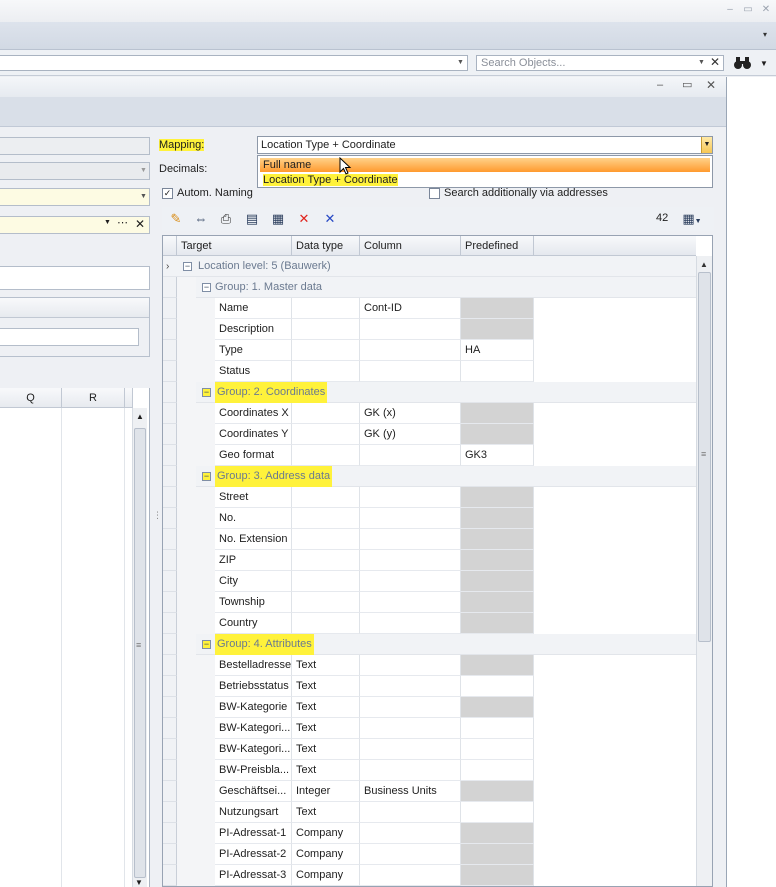 The width and height of the screenshot is (776, 887). What do you see at coordinates (410, 246) in the screenshot?
I see `column-header-column: Column` at bounding box center [410, 246].